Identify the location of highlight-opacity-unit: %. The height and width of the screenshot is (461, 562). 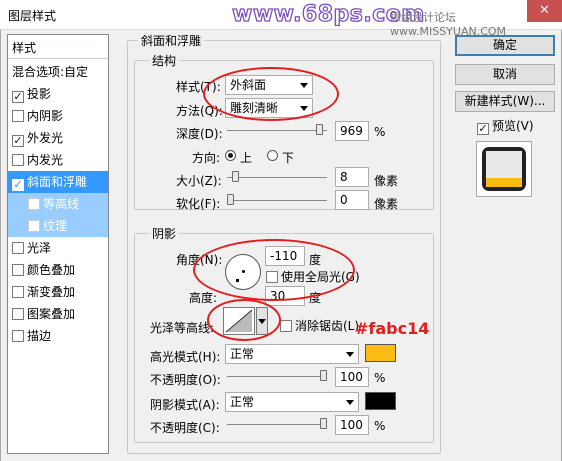
(380, 378).